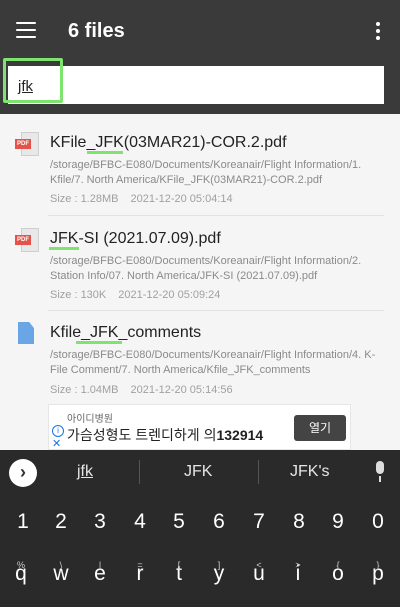  What do you see at coordinates (21, 573) in the screenshot?
I see `key-q: % q` at bounding box center [21, 573].